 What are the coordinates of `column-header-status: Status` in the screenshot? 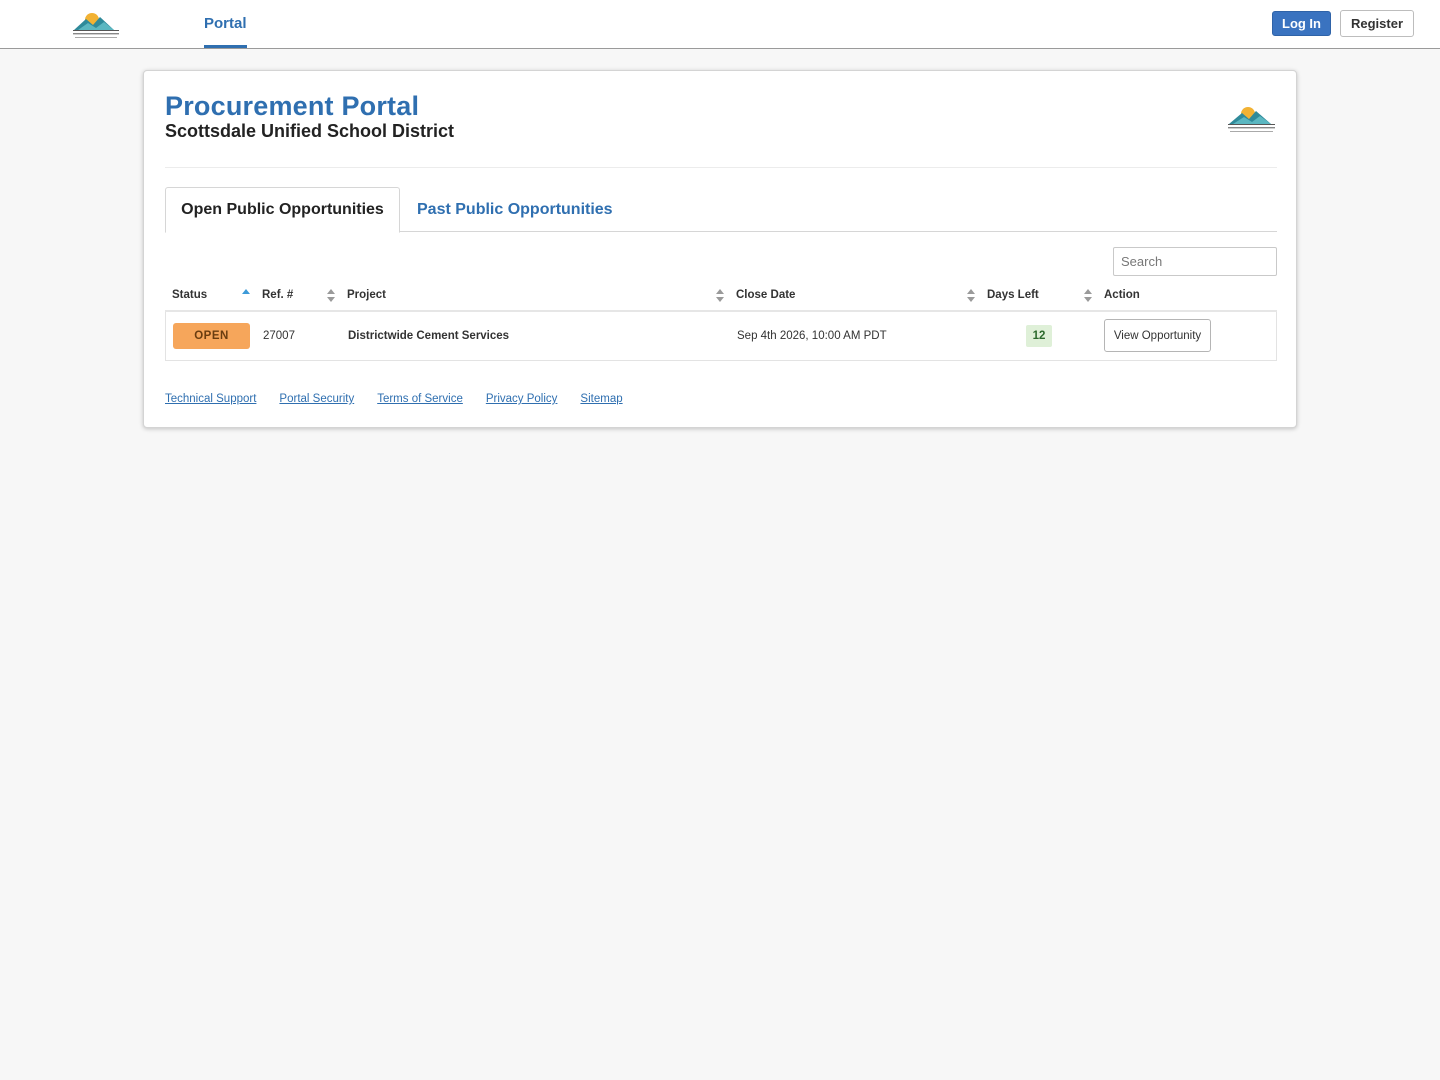 It's located at (189, 296).